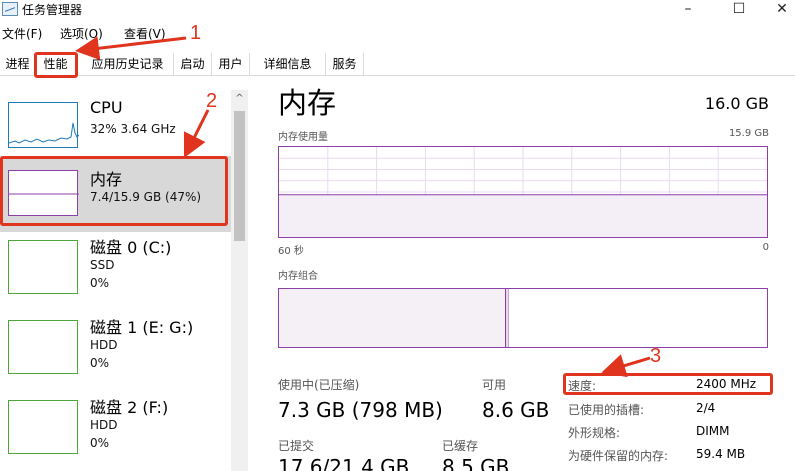 The height and width of the screenshot is (471, 795). Describe the element at coordinates (618, 456) in the screenshot. I see `reserved-label: 为硬件保留的内存:` at that location.